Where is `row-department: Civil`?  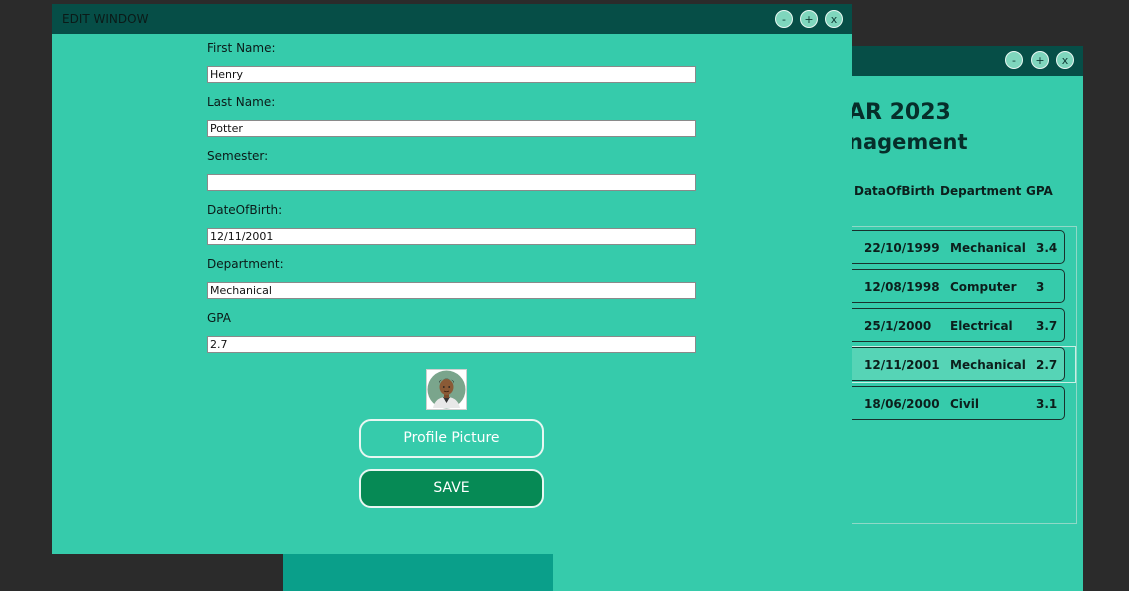
row-department: Civil is located at coordinates (964, 404).